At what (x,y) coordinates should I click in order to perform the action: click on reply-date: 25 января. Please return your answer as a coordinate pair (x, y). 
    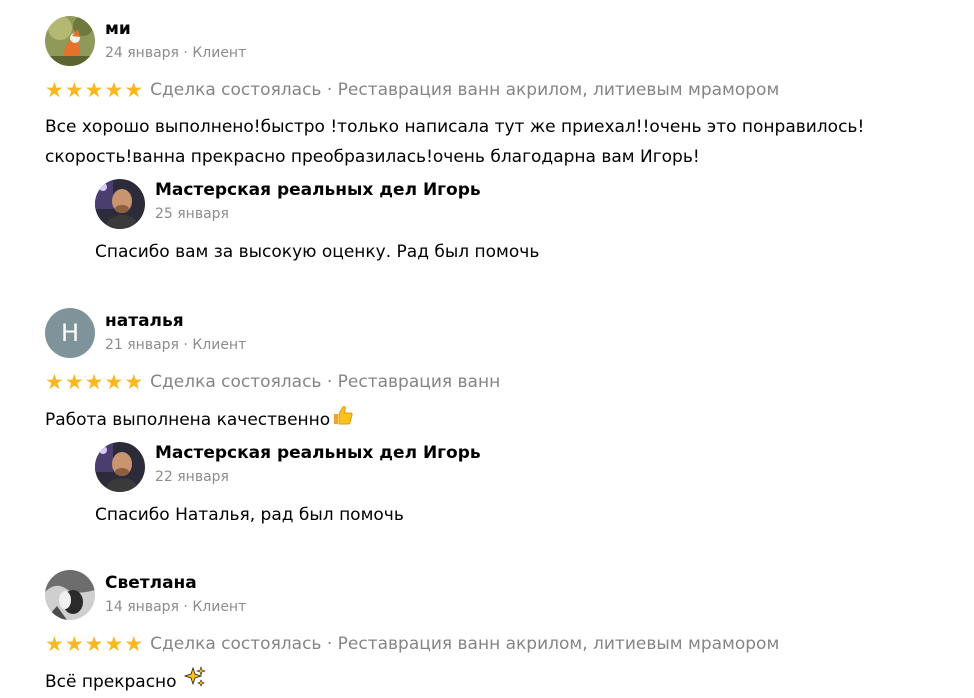
    Looking at the image, I should click on (192, 214).